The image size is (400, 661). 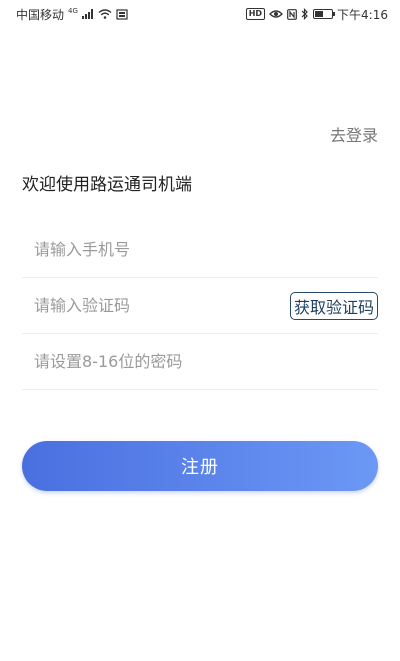 What do you see at coordinates (255, 14) in the screenshot?
I see `hd-icon: HD` at bounding box center [255, 14].